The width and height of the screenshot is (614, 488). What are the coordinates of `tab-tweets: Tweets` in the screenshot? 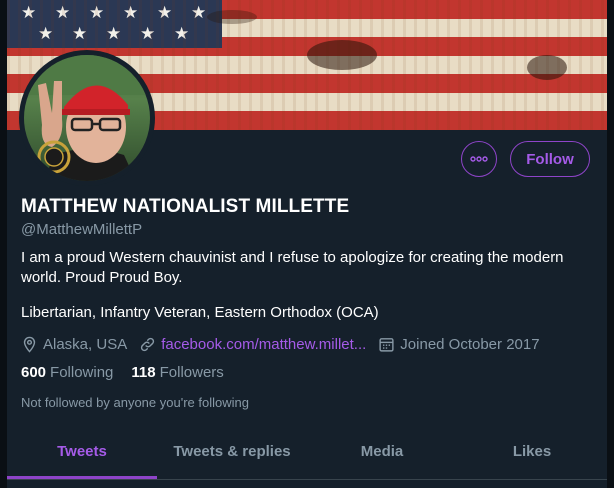 It's located at (82, 451).